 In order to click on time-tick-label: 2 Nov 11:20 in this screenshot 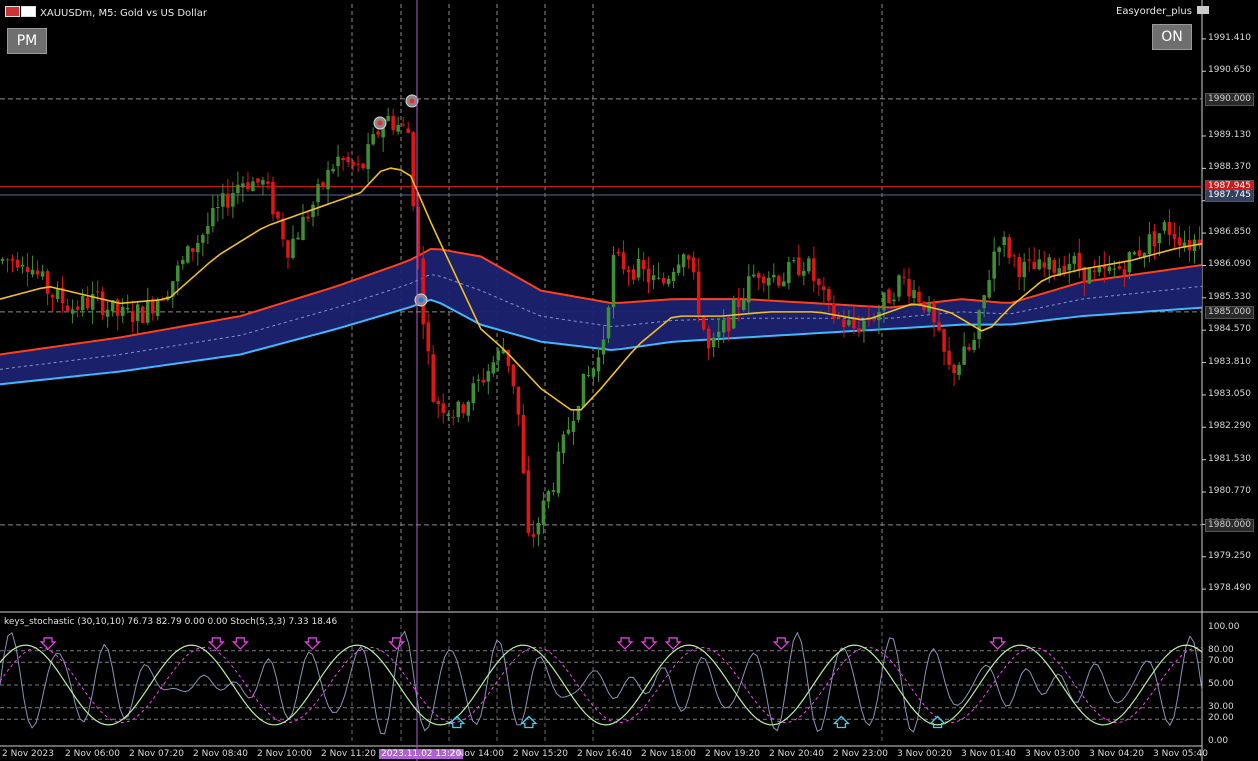, I will do `click(348, 754)`.